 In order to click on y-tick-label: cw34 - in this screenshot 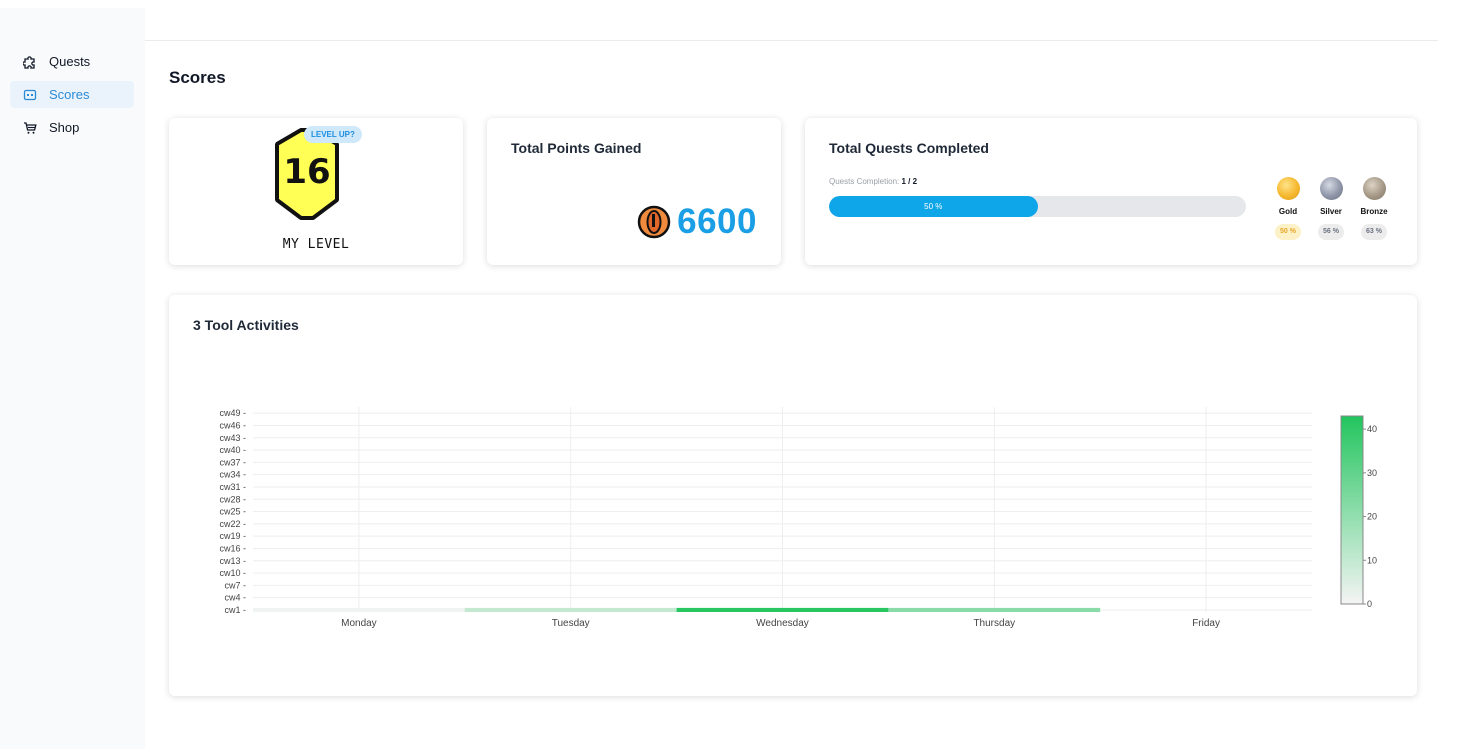, I will do `click(232, 475)`.